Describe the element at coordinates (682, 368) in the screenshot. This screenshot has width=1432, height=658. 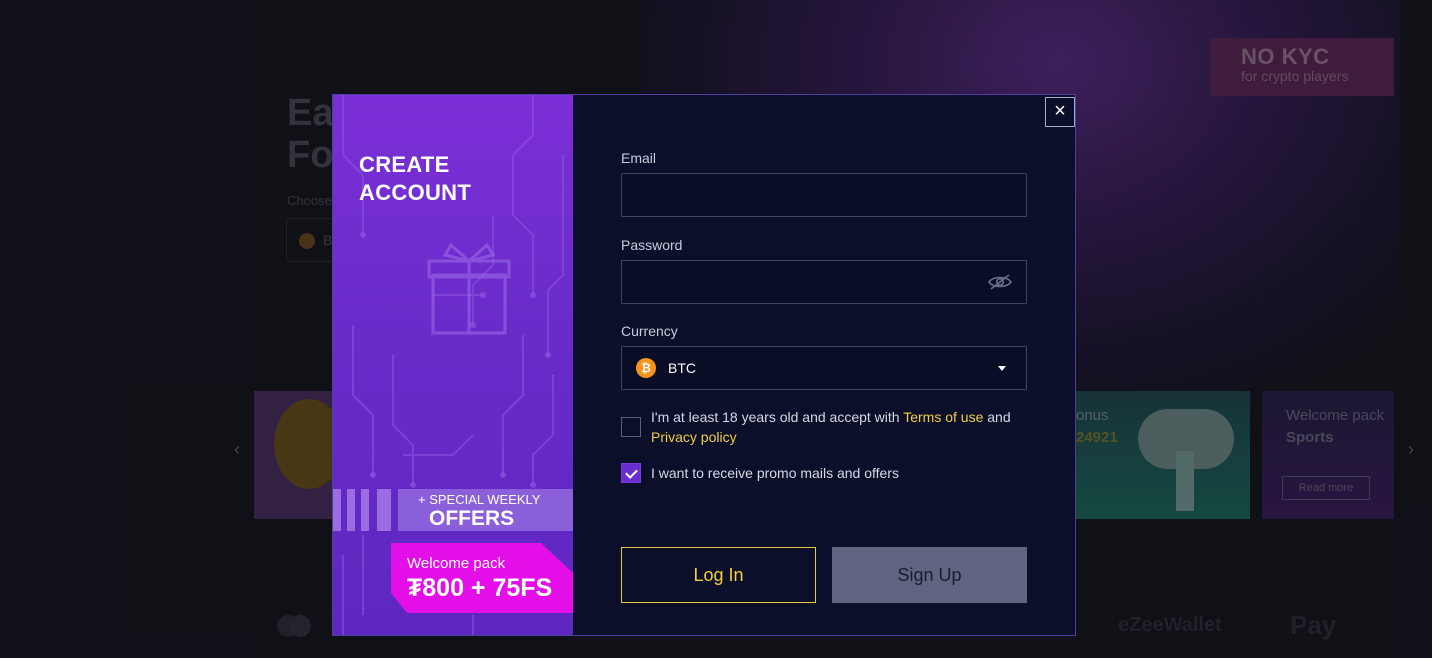
I see `currency-value: BTC` at that location.